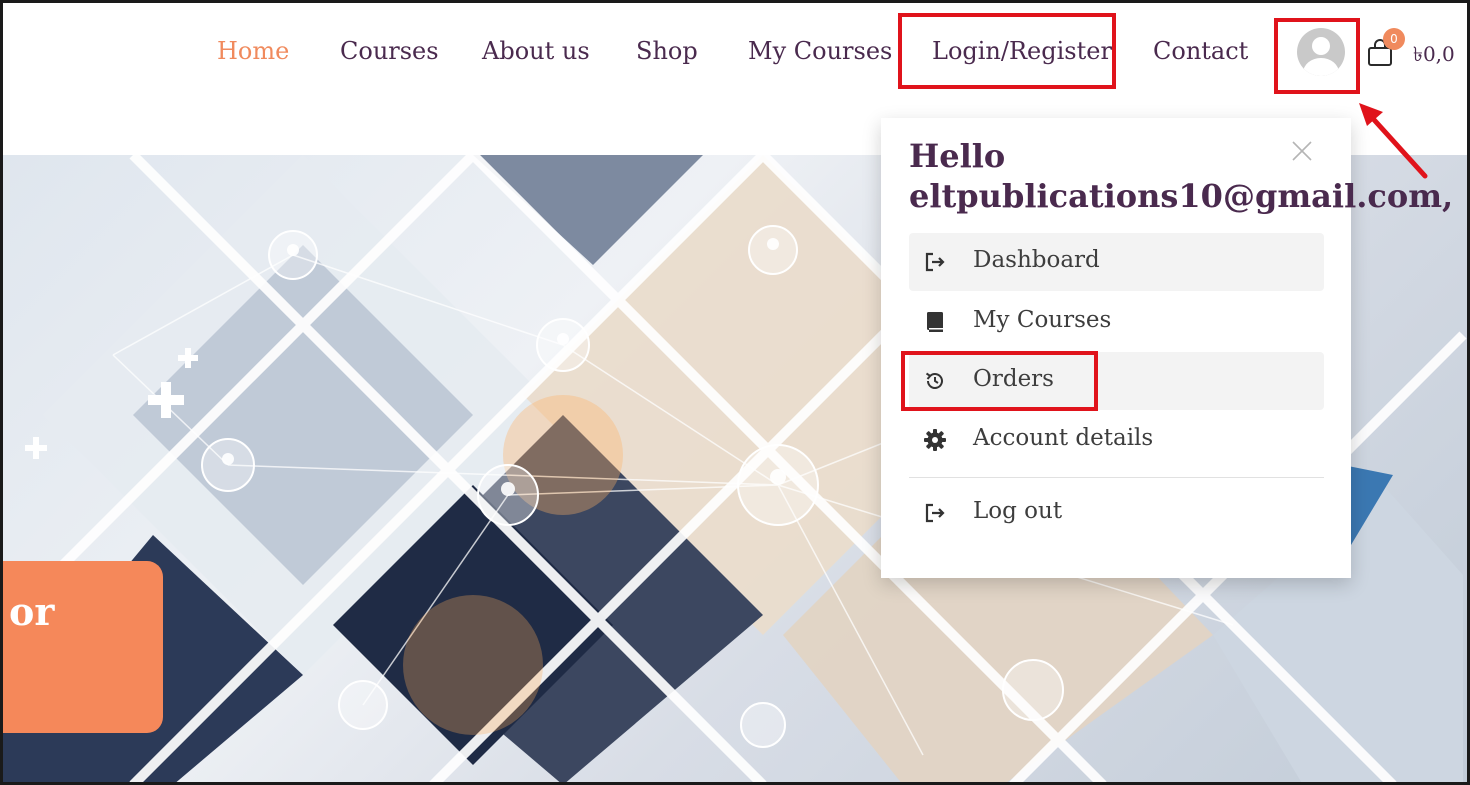 The image size is (1470, 785). What do you see at coordinates (935, 262) in the screenshot?
I see `sign-in-icon` at bounding box center [935, 262].